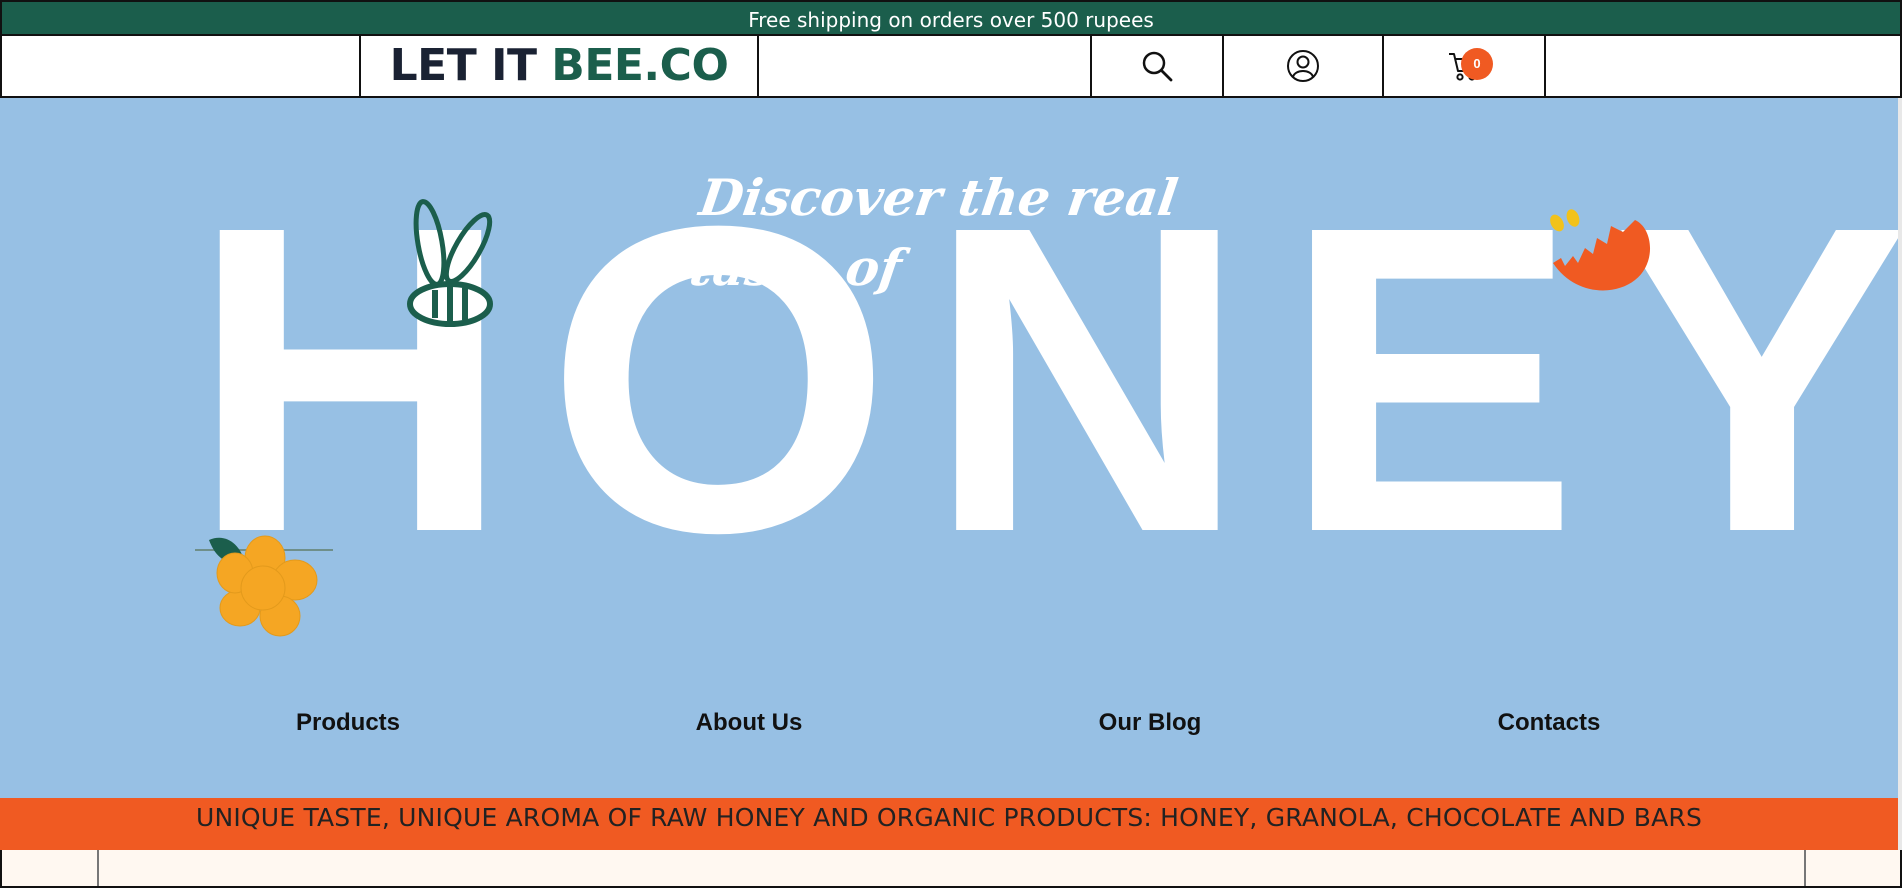  Describe the element at coordinates (1477, 64) in the screenshot. I see `cart-count-badge: 0` at that location.